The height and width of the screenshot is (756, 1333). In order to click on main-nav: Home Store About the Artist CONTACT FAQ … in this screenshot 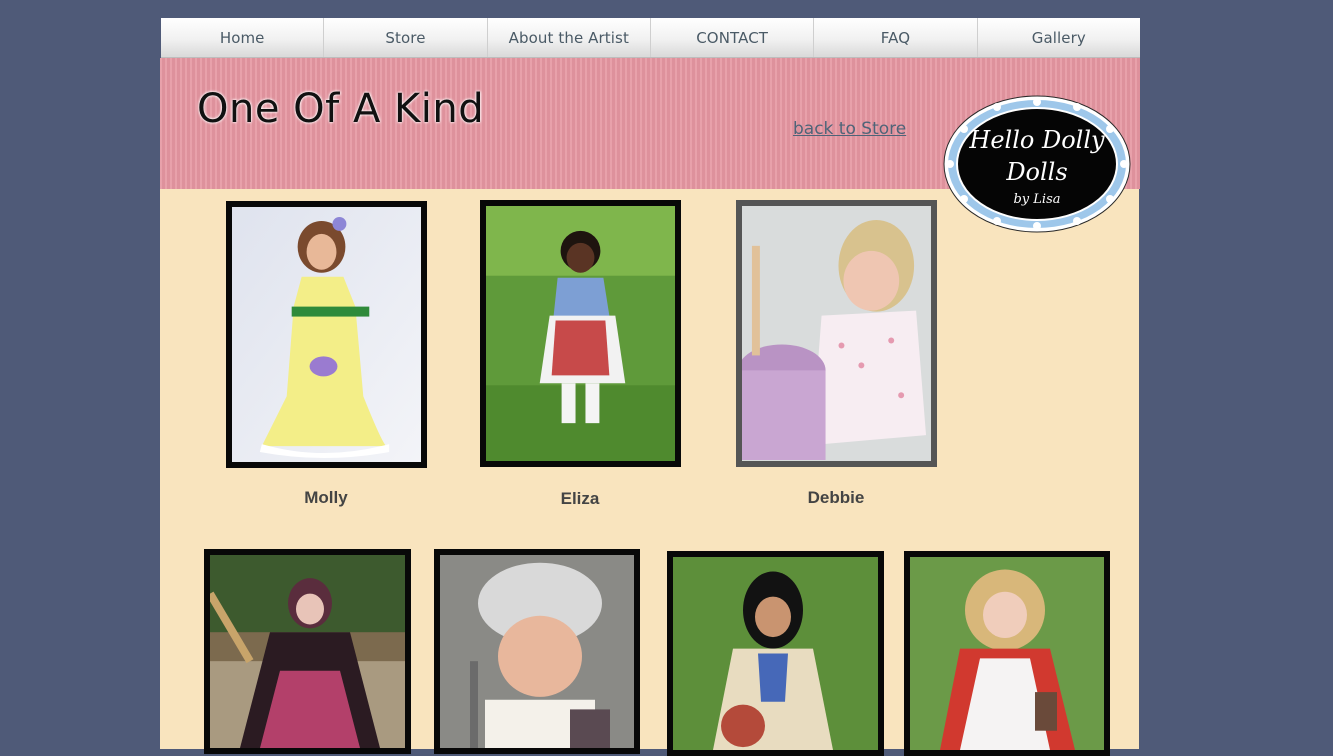, I will do `click(650, 38)`.